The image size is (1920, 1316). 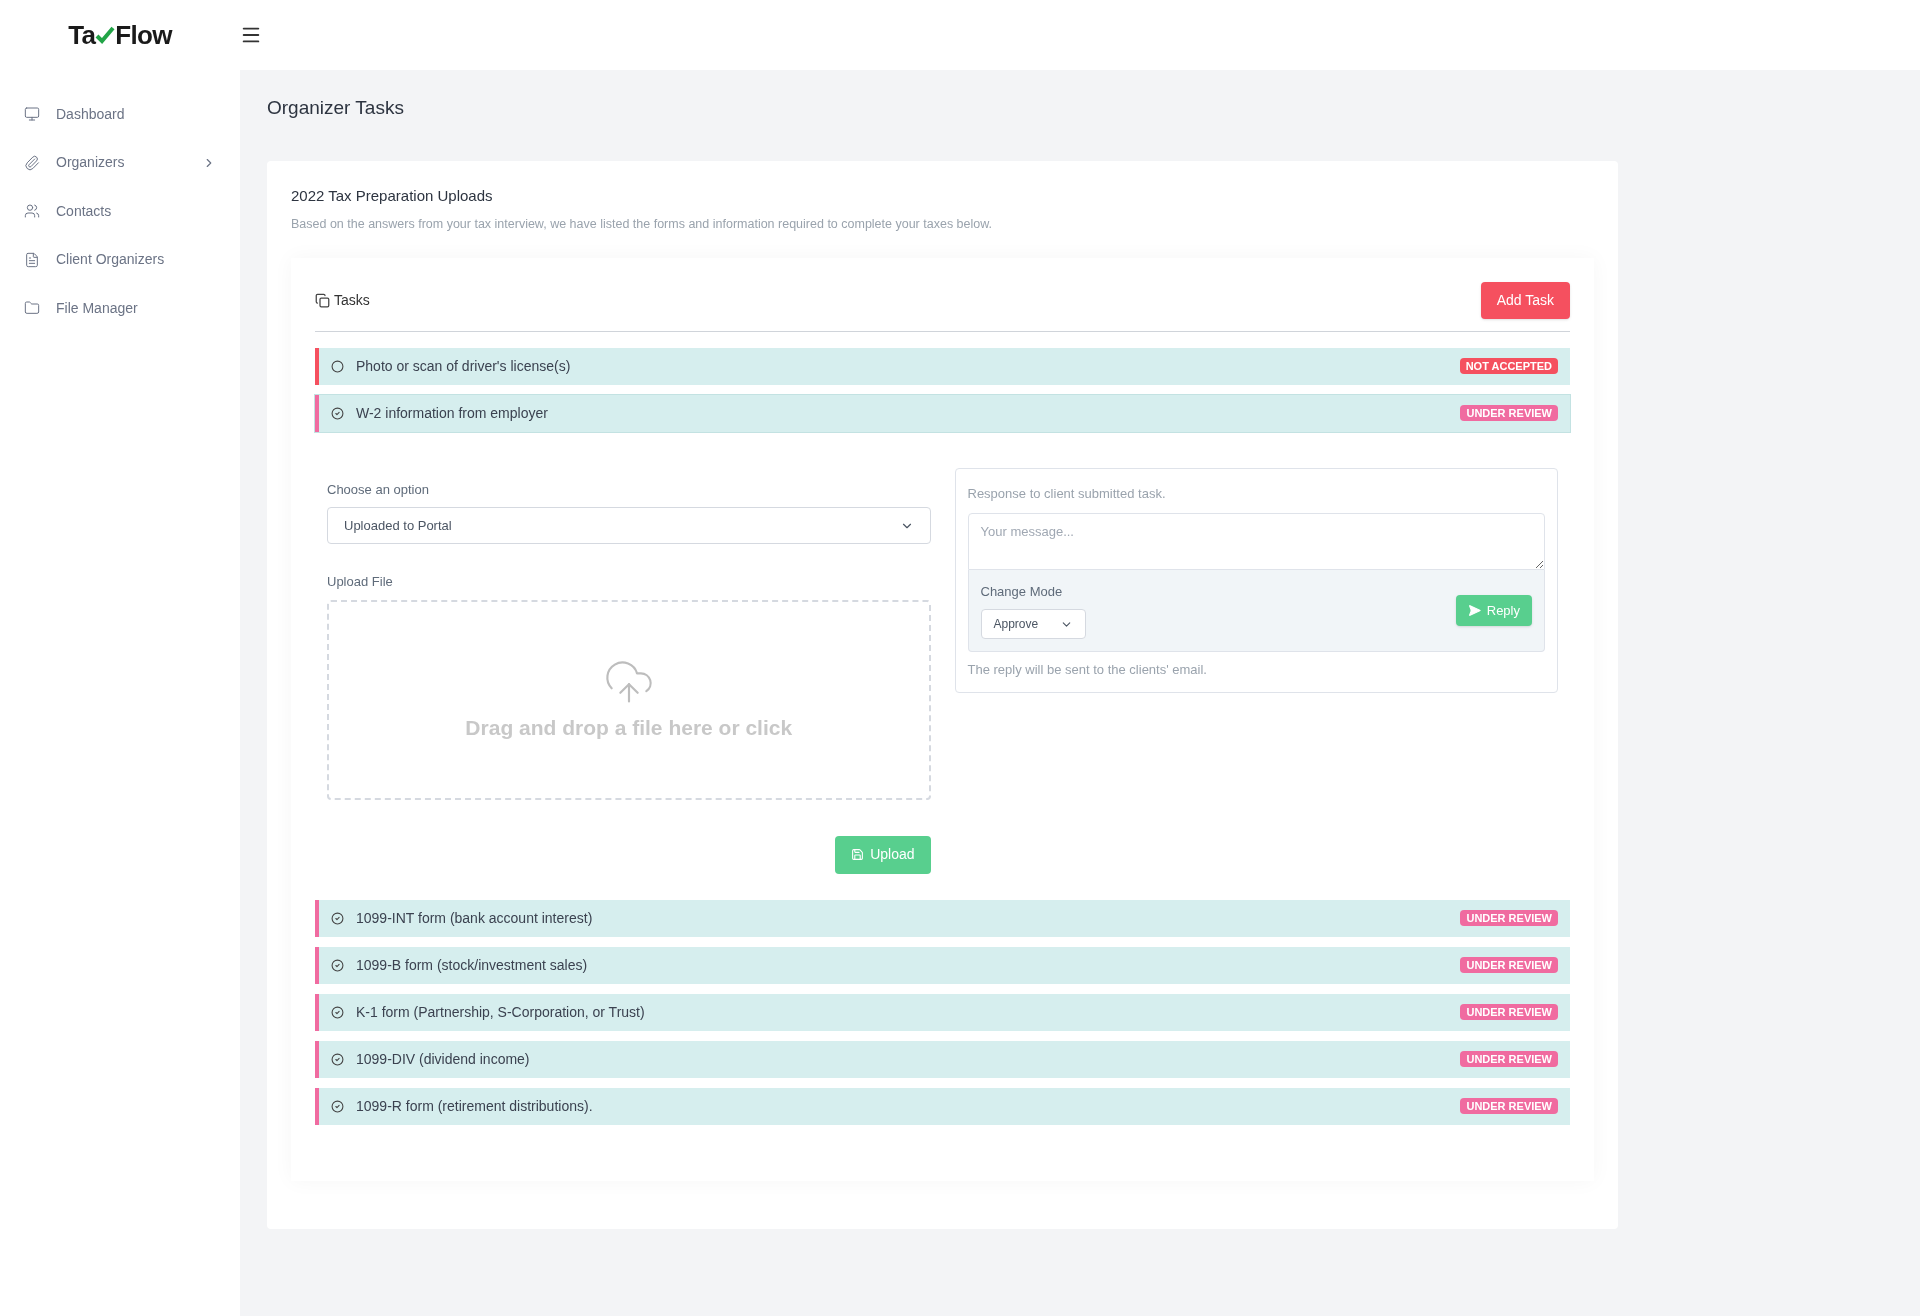 What do you see at coordinates (858, 855) in the screenshot?
I see `save-icon` at bounding box center [858, 855].